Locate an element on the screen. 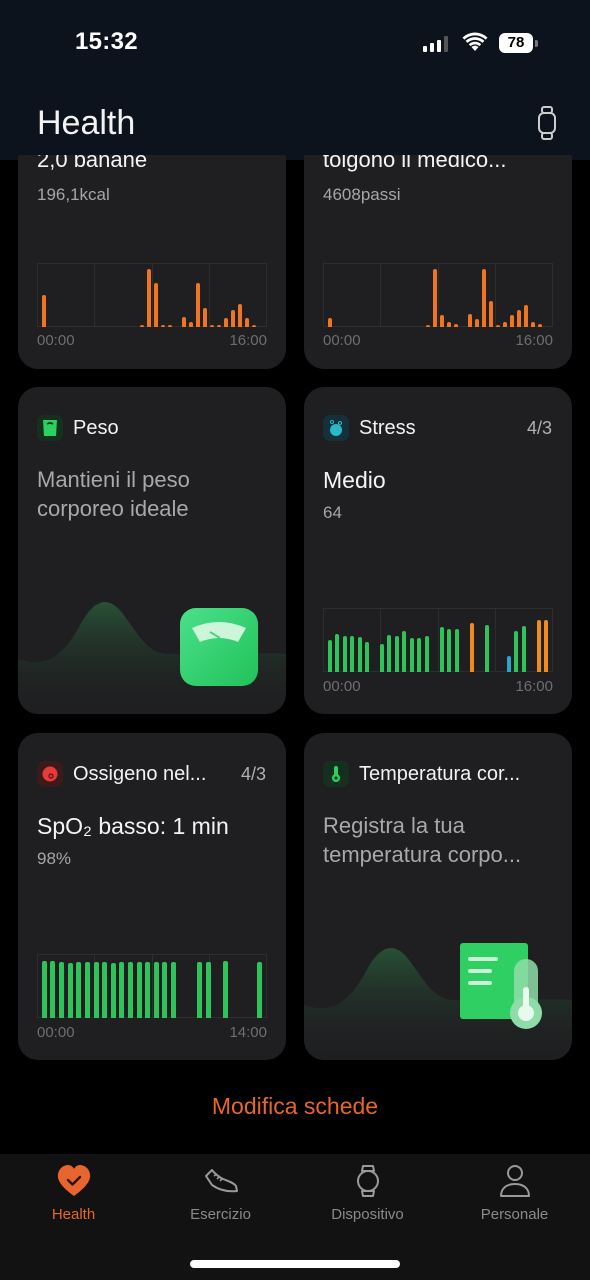 This screenshot has height=1280, width=590. wifi-icon is located at coordinates (475, 41).